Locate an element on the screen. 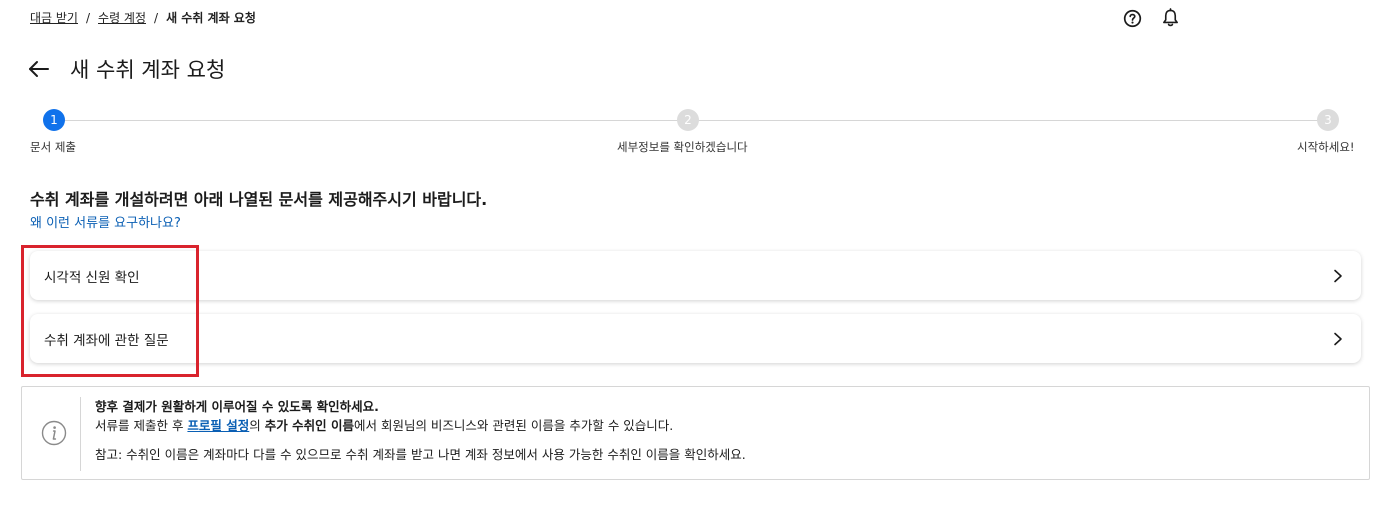 Image resolution: width=1381 pixels, height=515 pixels. step-2-indicator: 2 is located at coordinates (688, 120).